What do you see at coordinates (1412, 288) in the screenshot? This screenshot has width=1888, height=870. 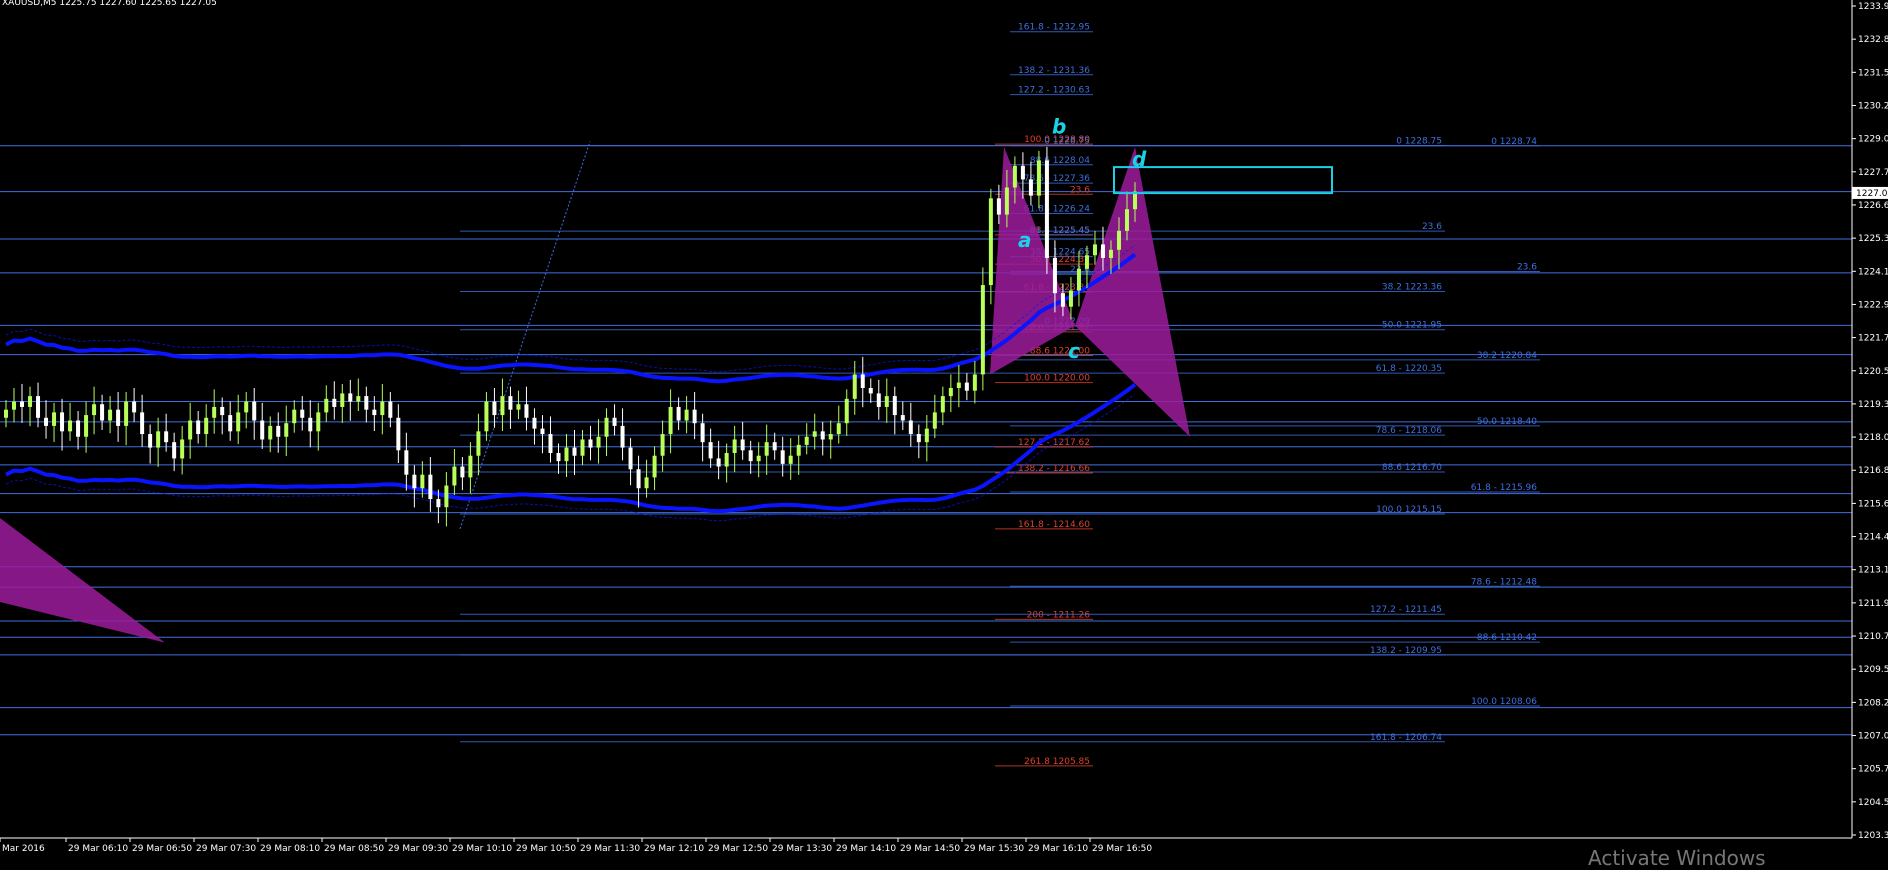 I see `fib-label: 38.2 1223.36` at bounding box center [1412, 288].